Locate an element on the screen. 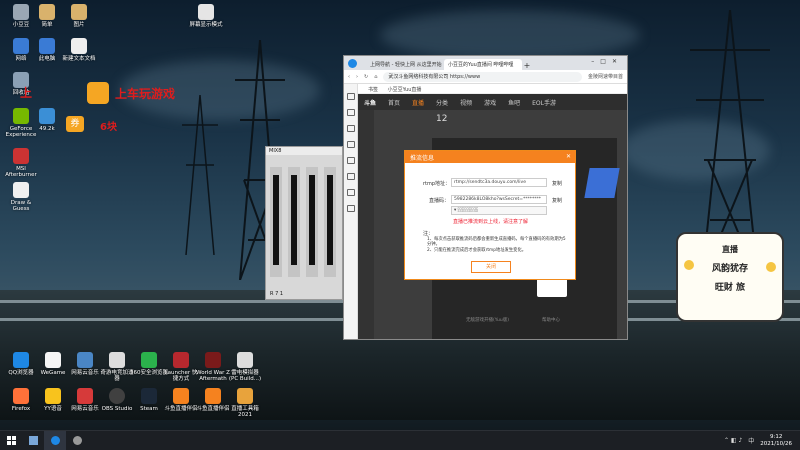 The height and width of the screenshot is (450, 800). close-icon: ✕ is located at coordinates (568, 156).